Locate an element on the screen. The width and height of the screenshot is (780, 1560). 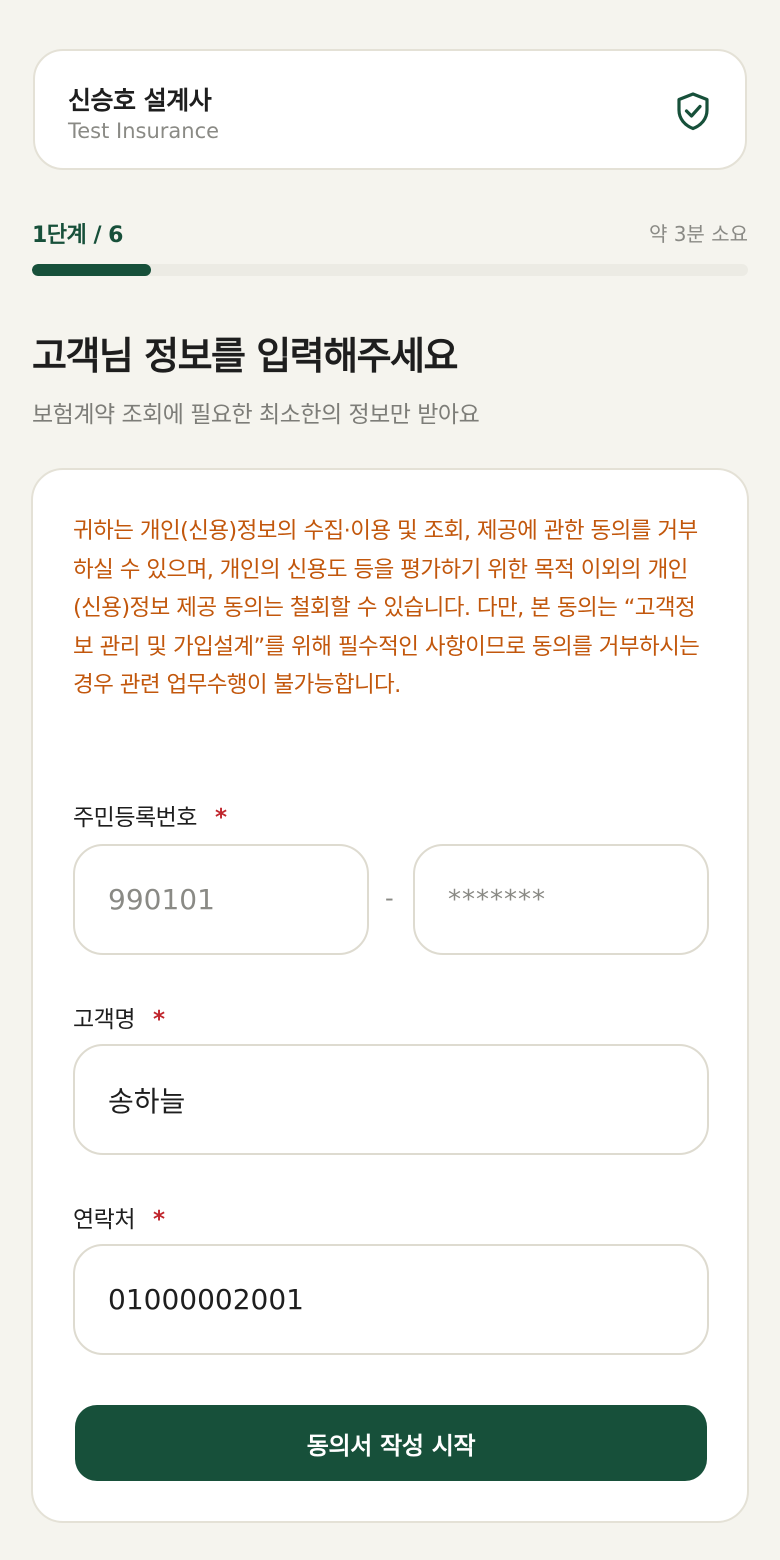
customer-name-input: 송하늘 is located at coordinates (391, 1099).